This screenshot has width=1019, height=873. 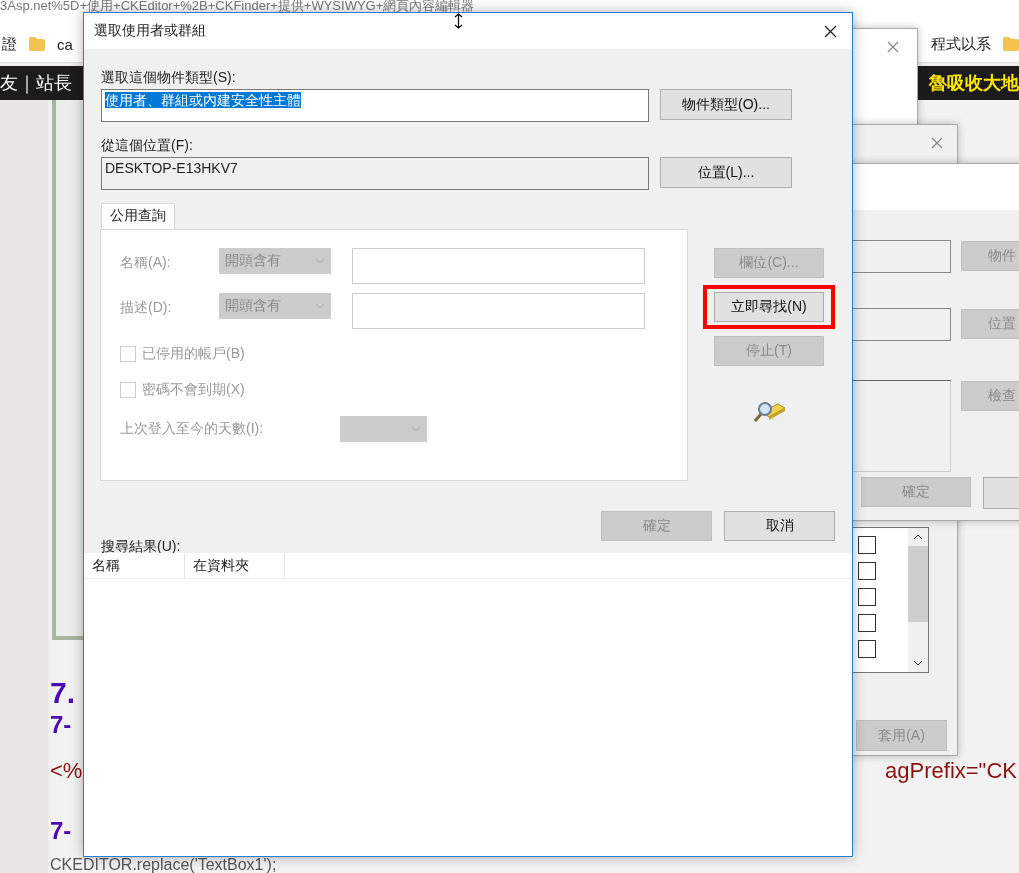 I want to click on field-label: 上次登入至今的天數(I):, so click(x=192, y=429).